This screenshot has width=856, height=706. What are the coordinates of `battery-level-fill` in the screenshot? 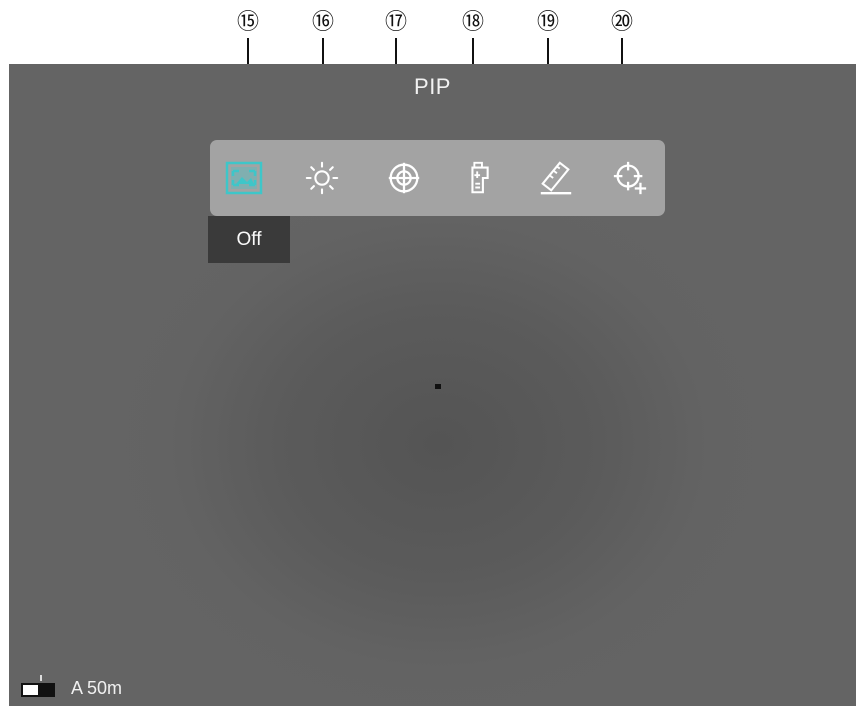 It's located at (45, 690).